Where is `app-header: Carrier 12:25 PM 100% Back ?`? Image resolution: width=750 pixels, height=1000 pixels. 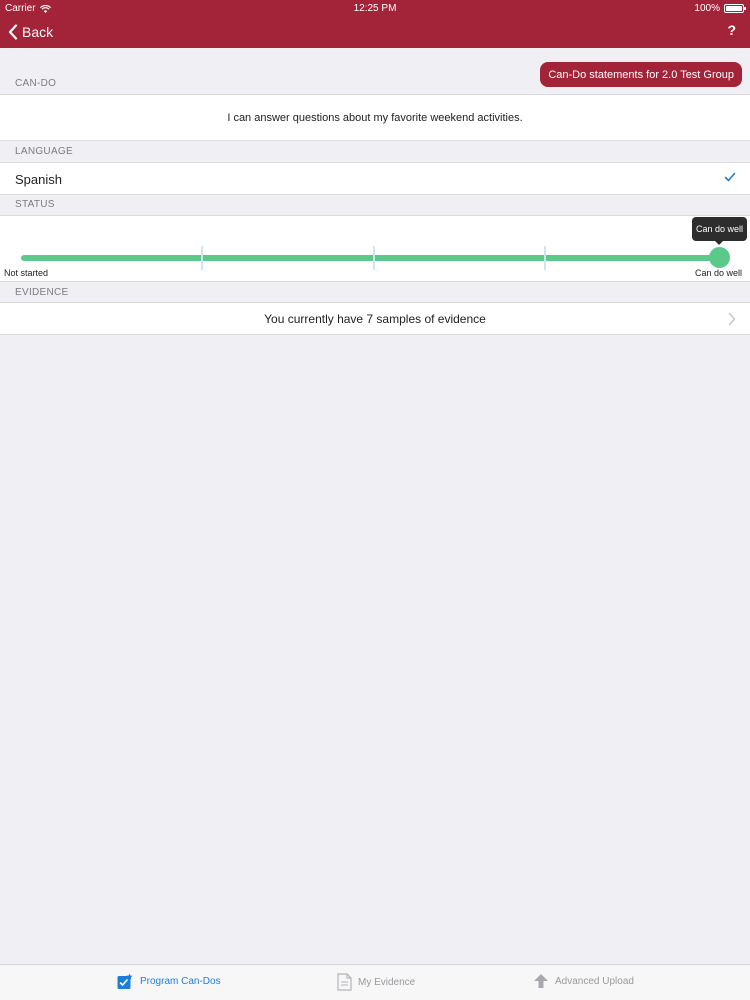
app-header: Carrier 12:25 PM 100% Back ? is located at coordinates (375, 24).